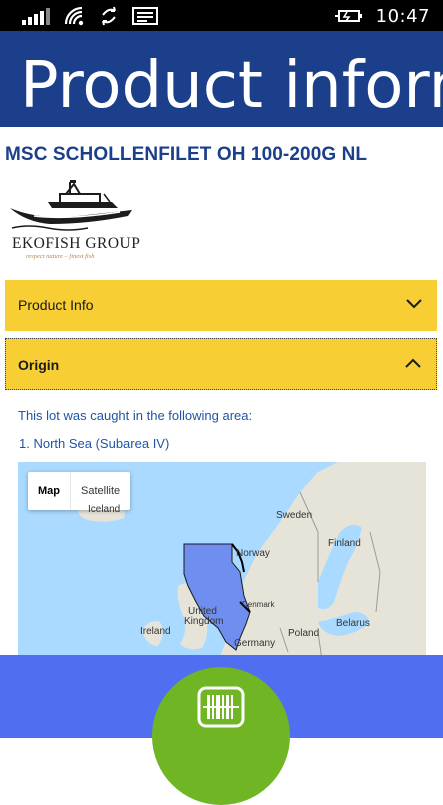  Describe the element at coordinates (304, 633) in the screenshot. I see `map-label-poland: Poland` at that location.